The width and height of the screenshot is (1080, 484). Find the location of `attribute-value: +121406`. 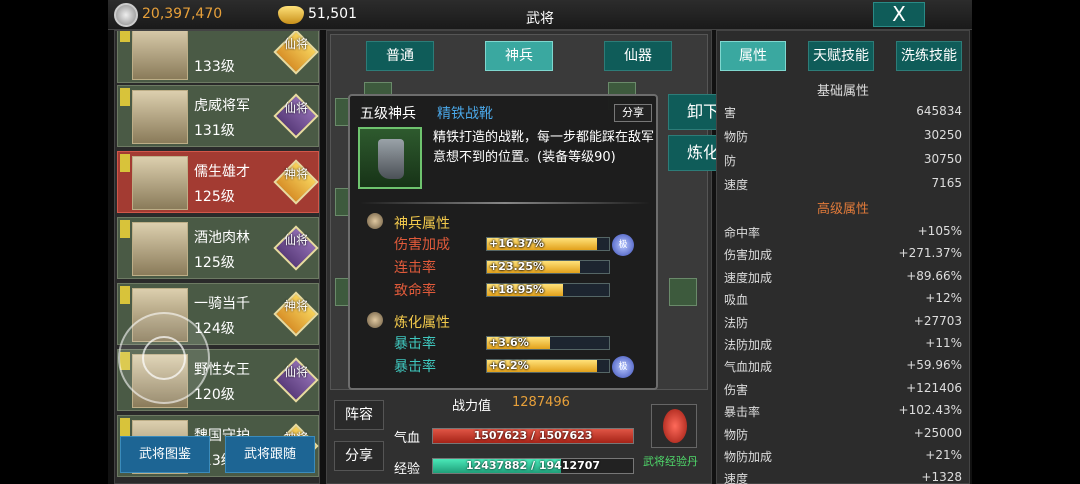

attribute-value: +121406 is located at coordinates (934, 387).